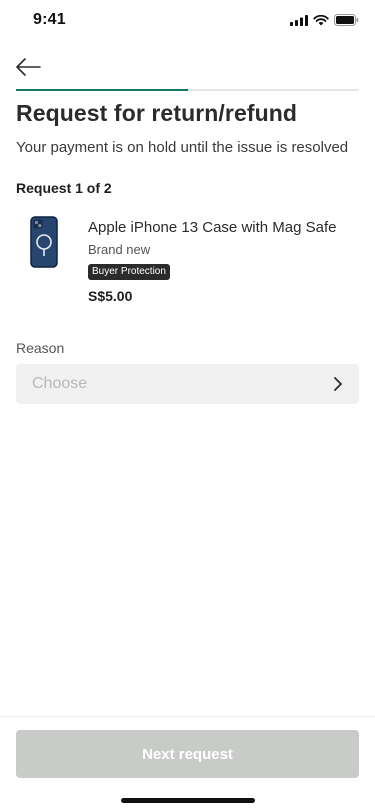 The width and height of the screenshot is (375, 812). Describe the element at coordinates (119, 249) in the screenshot. I see `product-condition: Brand new` at that location.